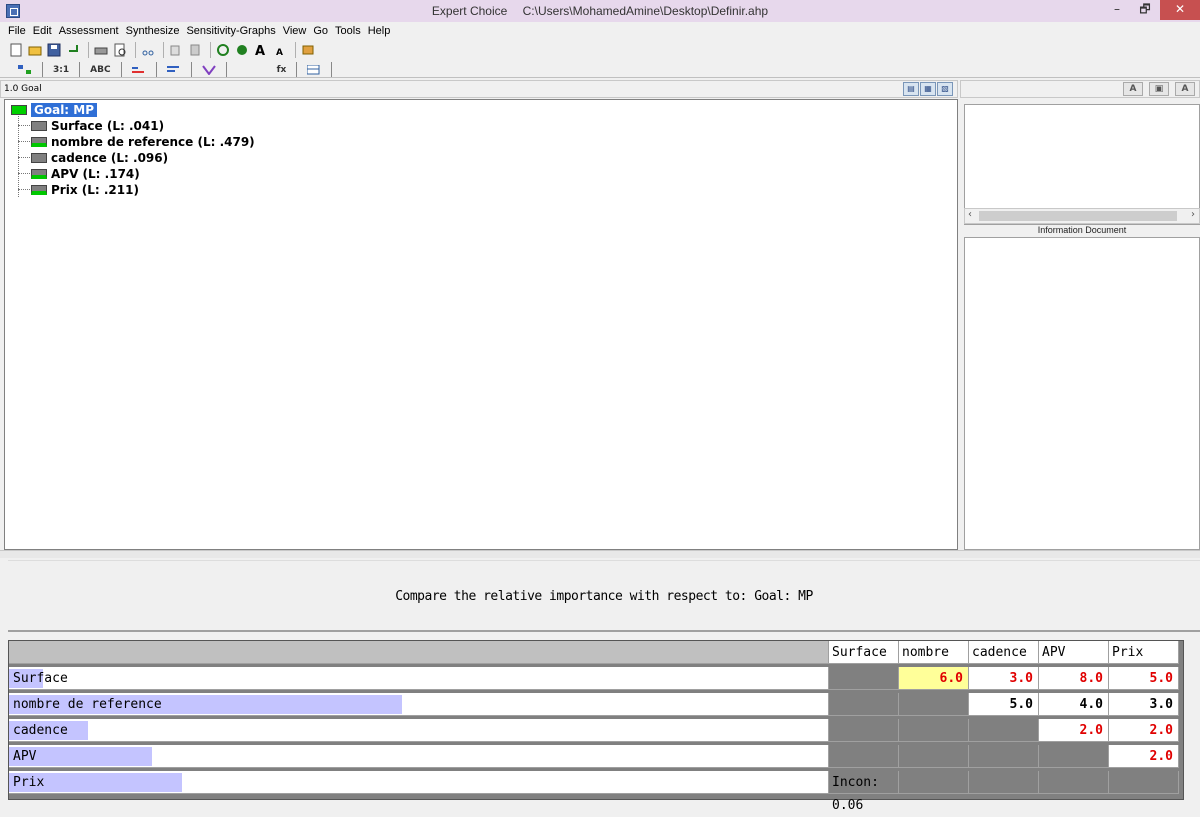 The height and width of the screenshot is (817, 1200). Describe the element at coordinates (320, 31) in the screenshot. I see `menu-go: Go` at that location.